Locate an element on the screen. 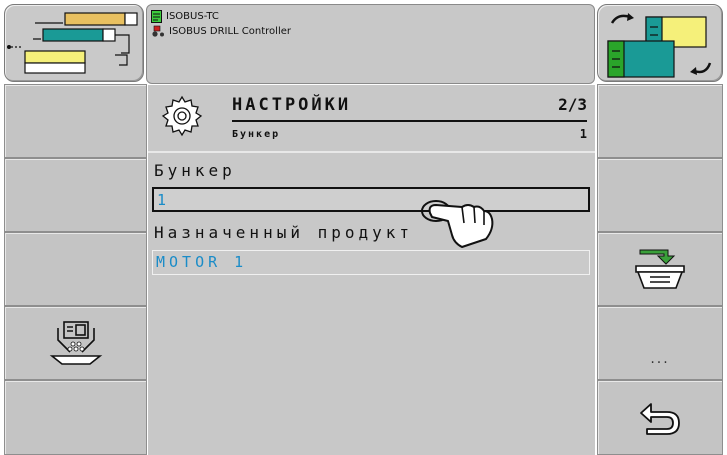  swap-product-icon is located at coordinates (659, 45).